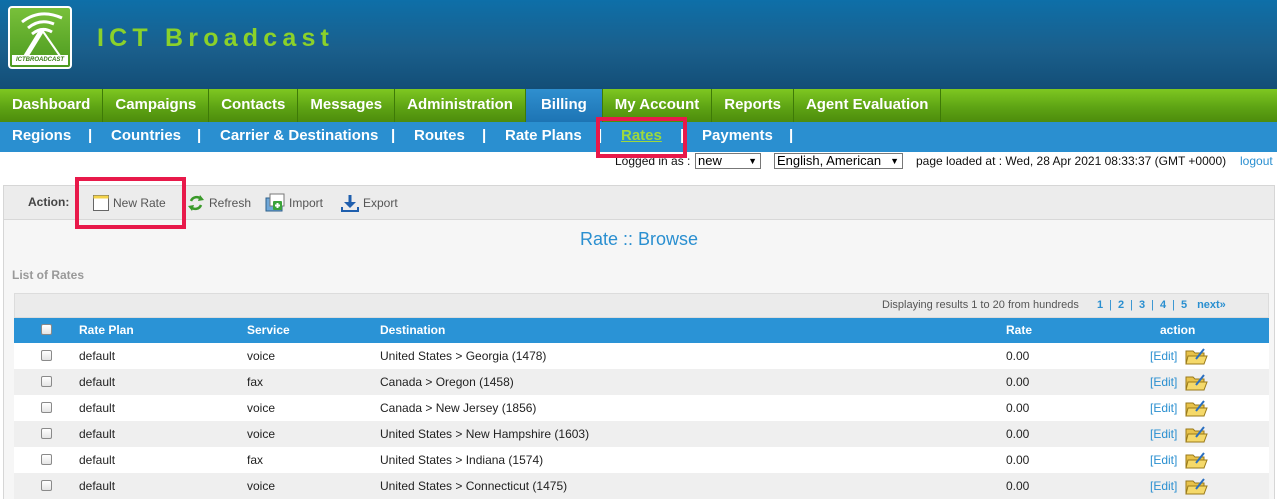 Image resolution: width=1277 pixels, height=499 pixels. Describe the element at coordinates (46, 329) in the screenshot. I see `select-all-checkbox` at that location.